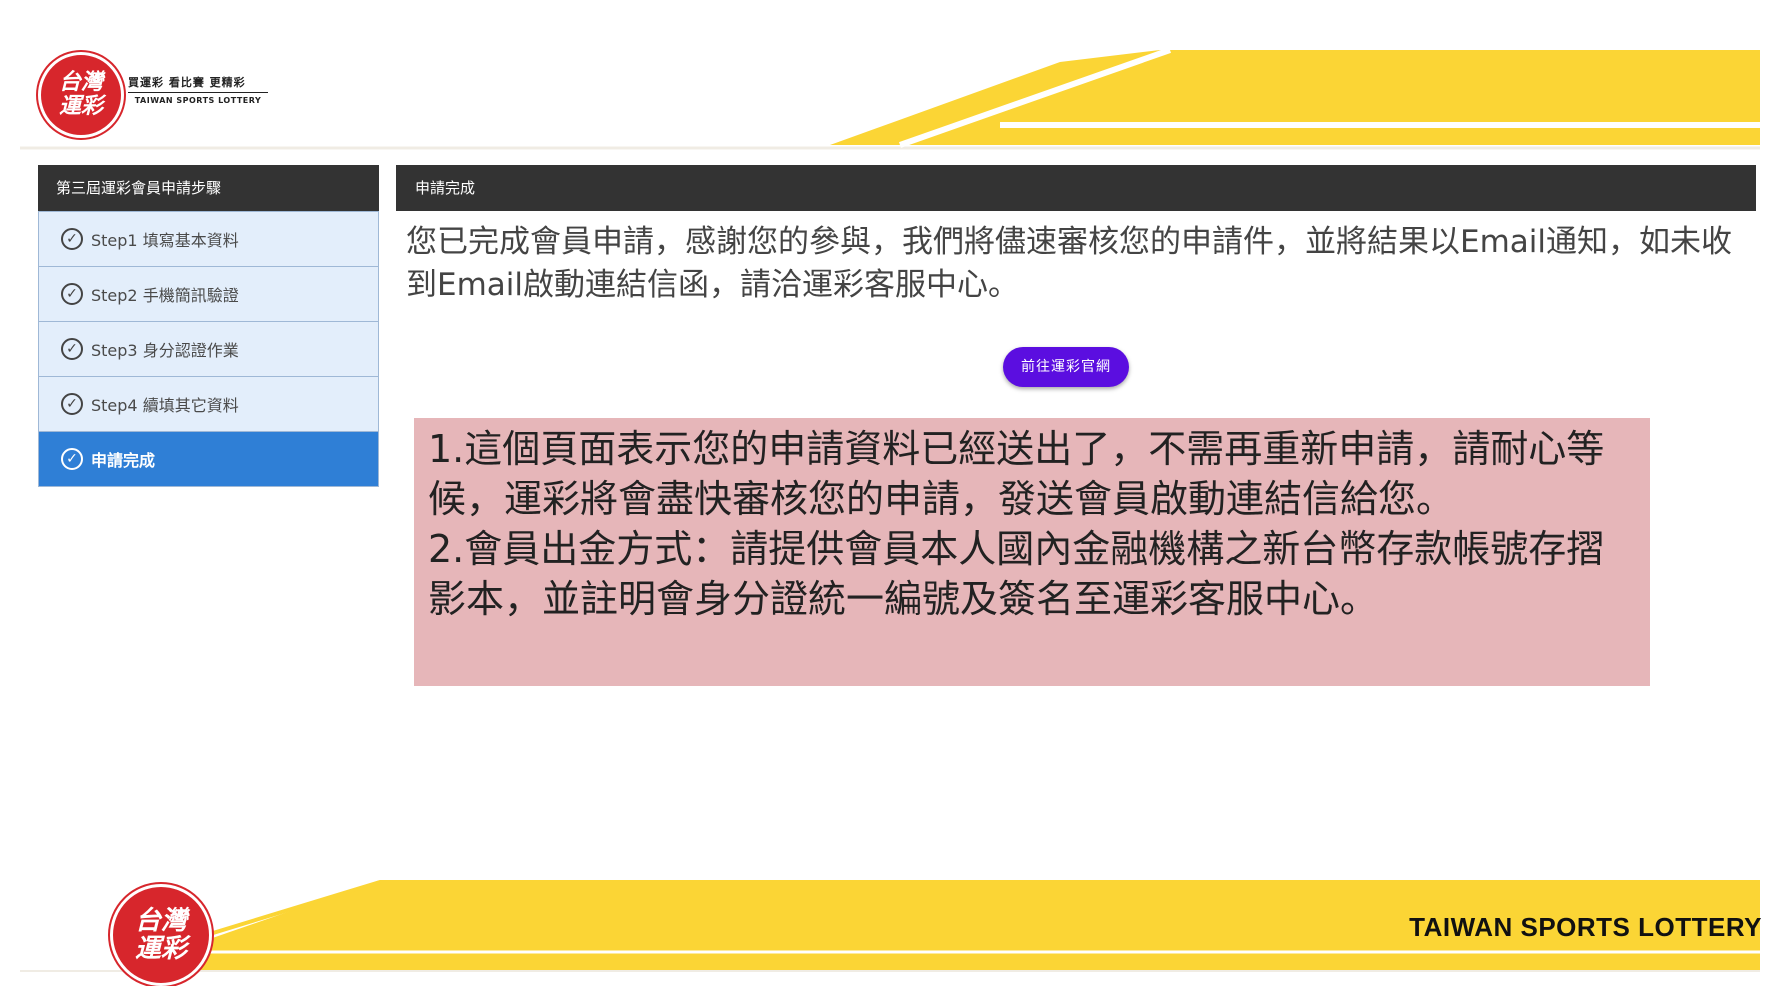 The height and width of the screenshot is (986, 1772). I want to click on step-item-4: ✓ Step4 續填其它資料, so click(208, 403).